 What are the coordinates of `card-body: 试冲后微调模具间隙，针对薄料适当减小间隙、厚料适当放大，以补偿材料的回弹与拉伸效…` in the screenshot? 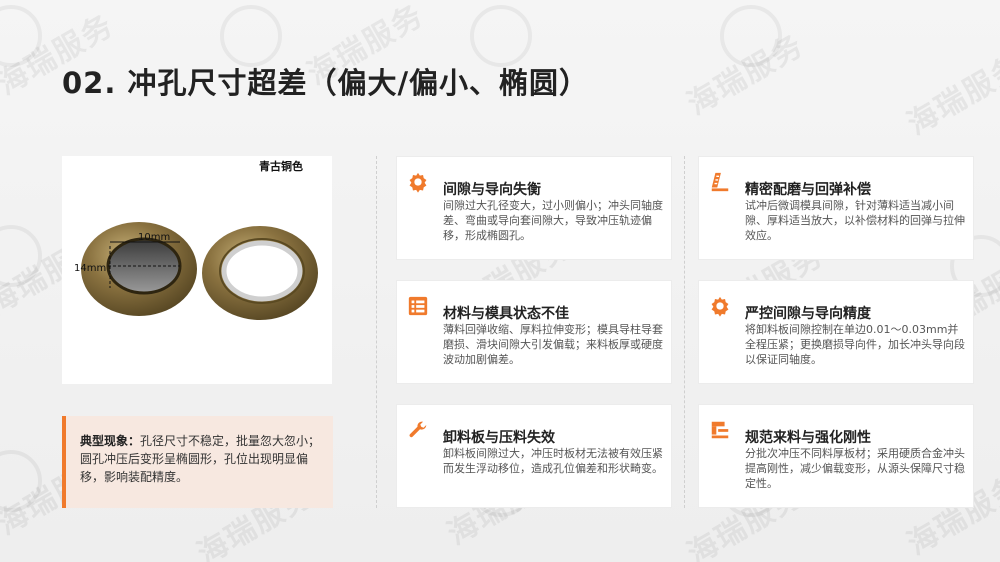 It's located at (855, 220).